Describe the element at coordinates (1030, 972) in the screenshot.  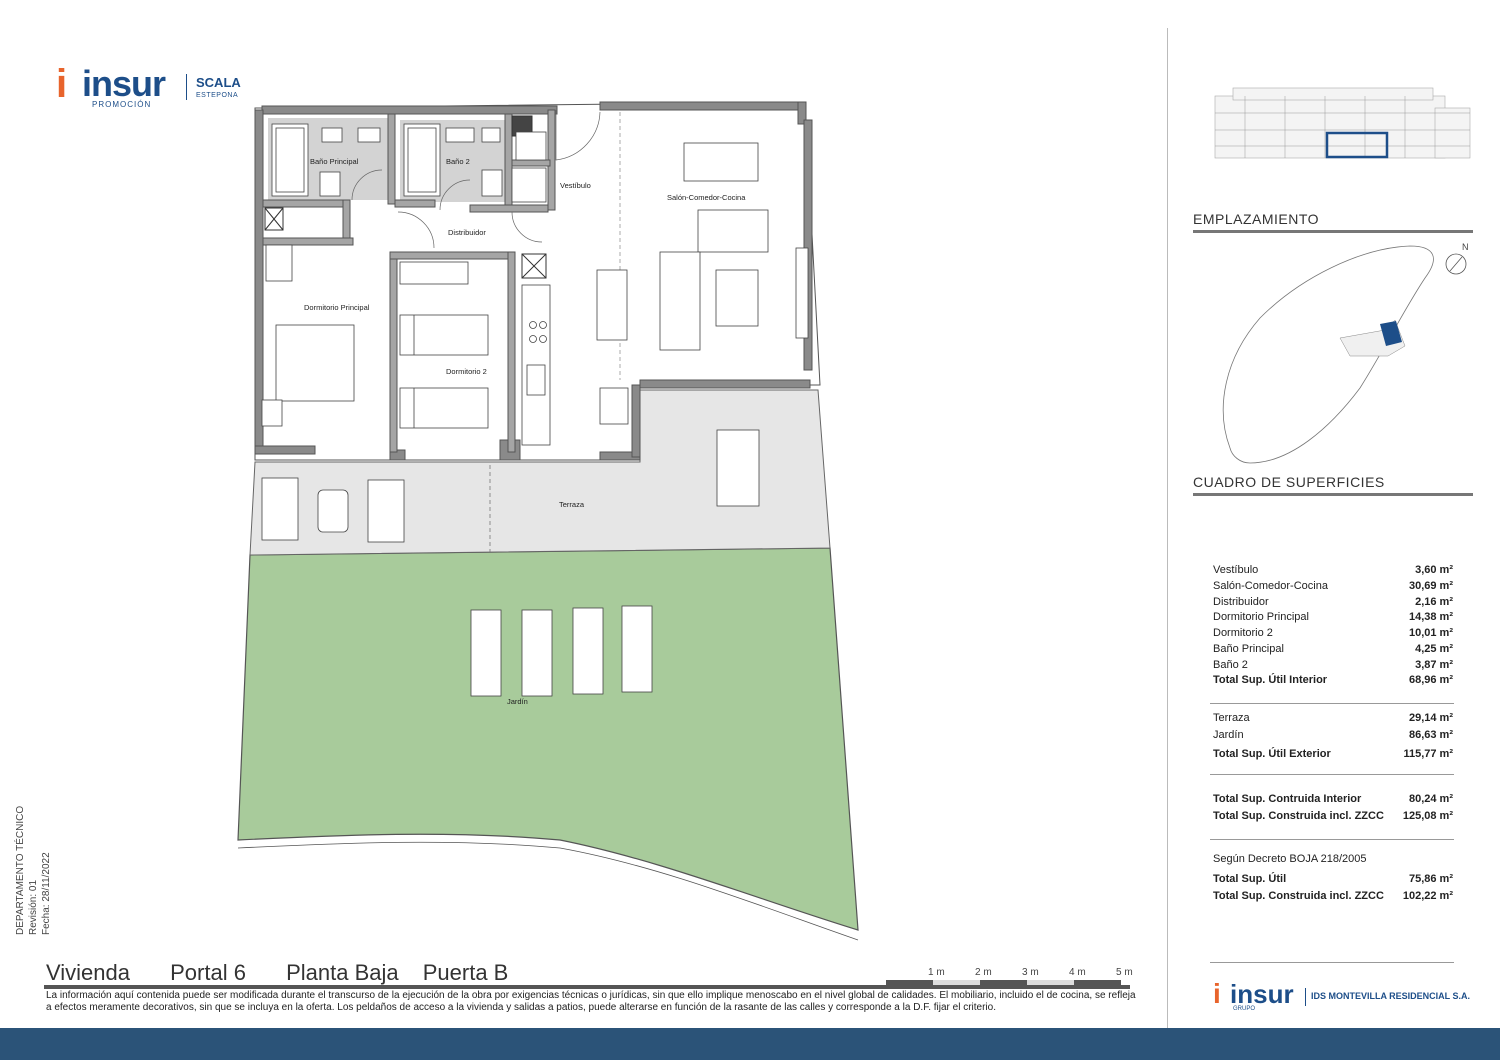
I see `scale-label: 3 m` at that location.